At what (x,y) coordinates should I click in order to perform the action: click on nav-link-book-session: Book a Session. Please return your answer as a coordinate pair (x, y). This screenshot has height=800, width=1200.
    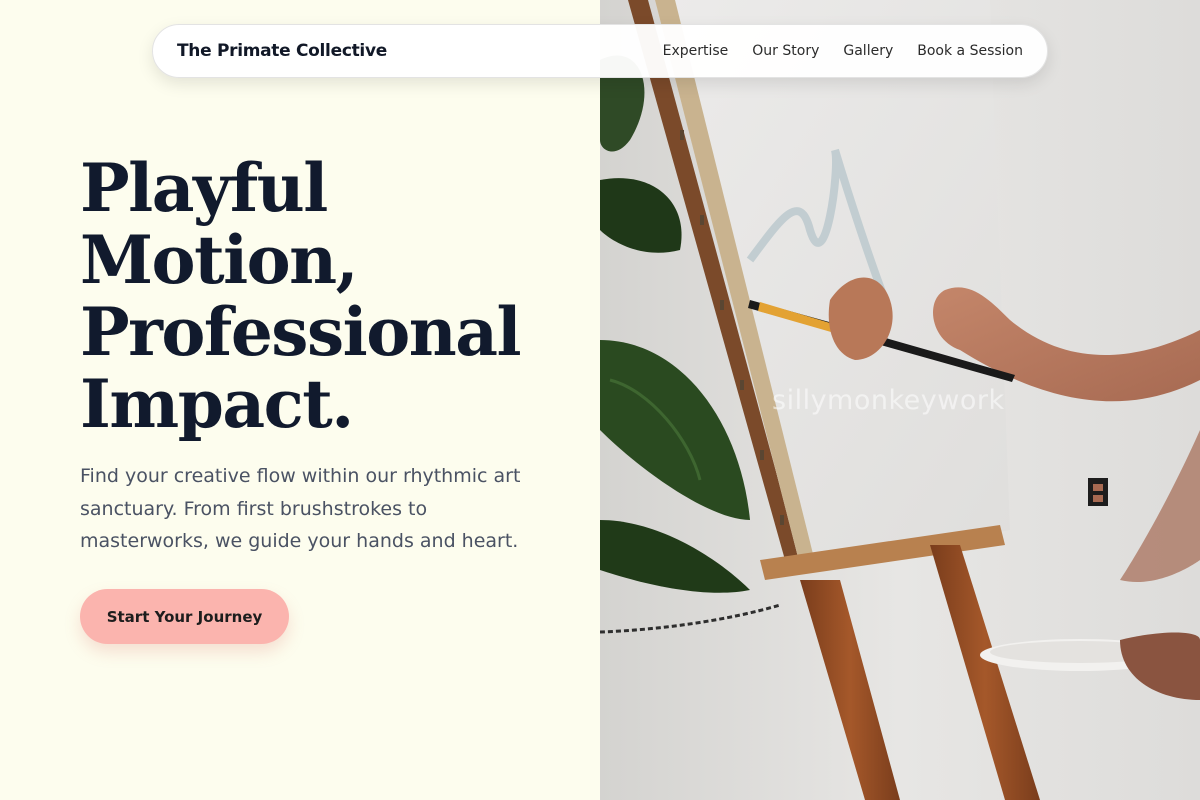
    Looking at the image, I should click on (970, 51).